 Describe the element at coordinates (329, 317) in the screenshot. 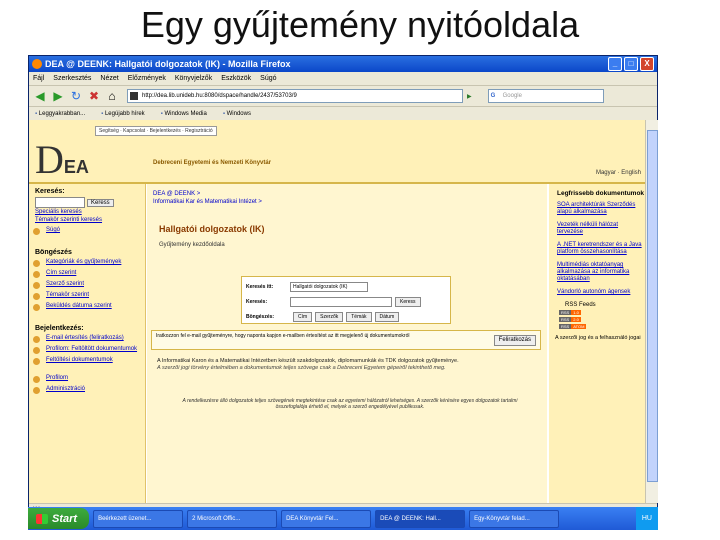

I see `browse-authors-button: Szerzők` at that location.